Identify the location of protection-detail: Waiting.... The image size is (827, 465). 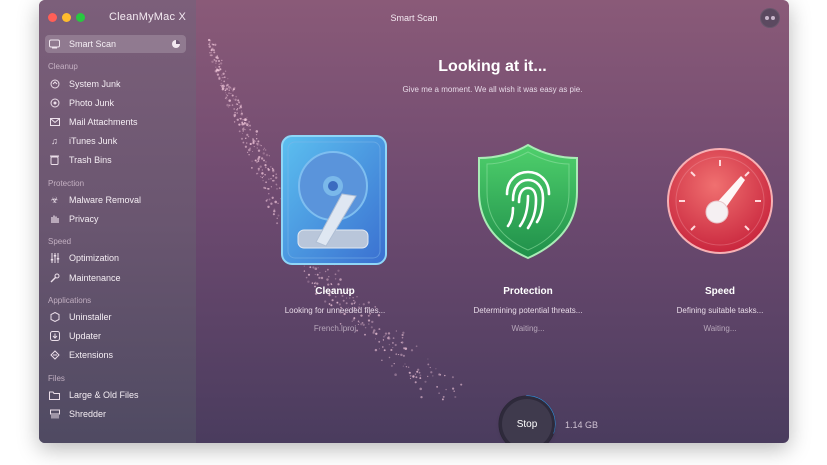
(528, 328).